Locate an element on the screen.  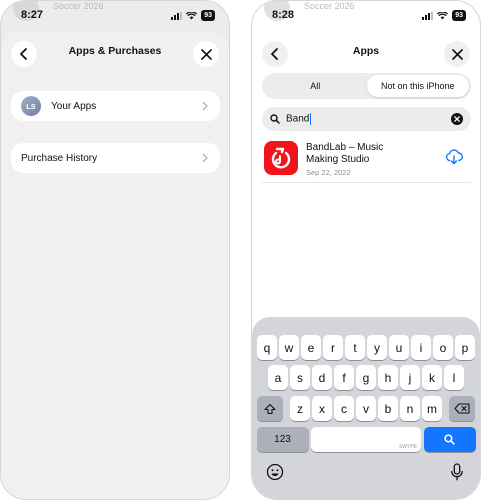
delete-icon is located at coordinates (462, 408).